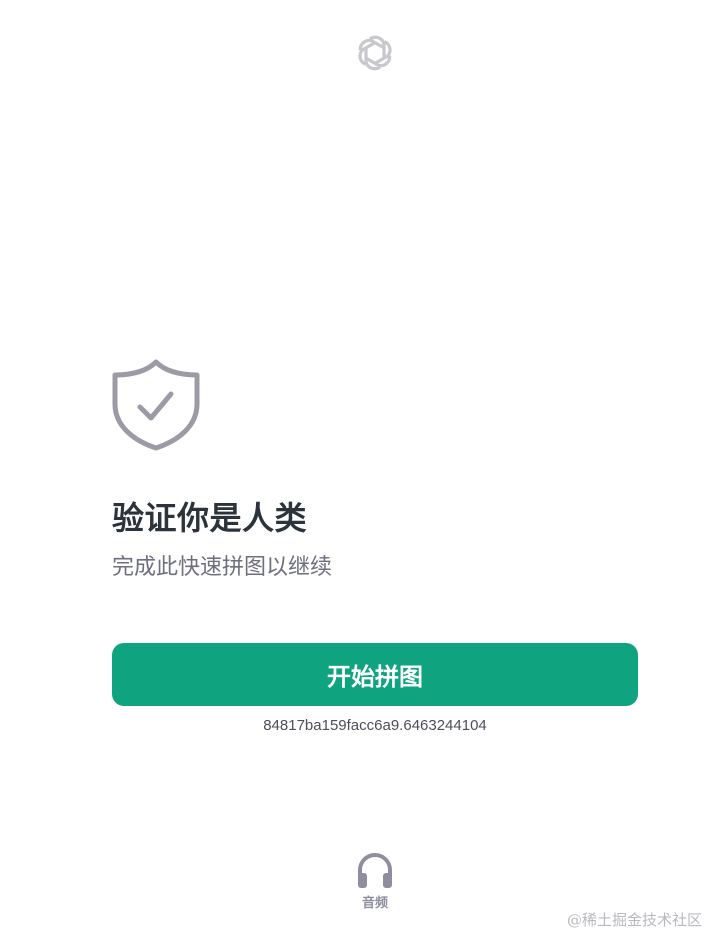  I want to click on page-subtitle: 完成此快速拼图以继续, so click(222, 566).